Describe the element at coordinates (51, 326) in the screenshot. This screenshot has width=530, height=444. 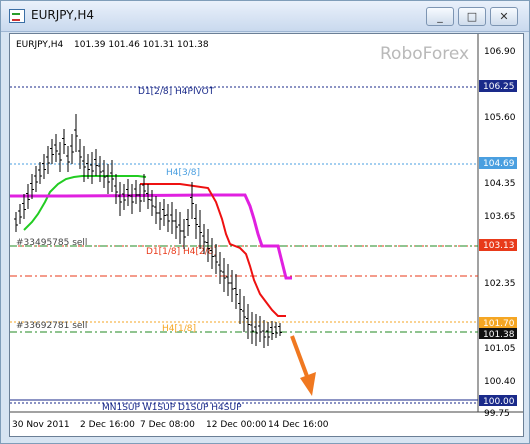
I see `sell-order-2-label: #33692781 sell` at that location.